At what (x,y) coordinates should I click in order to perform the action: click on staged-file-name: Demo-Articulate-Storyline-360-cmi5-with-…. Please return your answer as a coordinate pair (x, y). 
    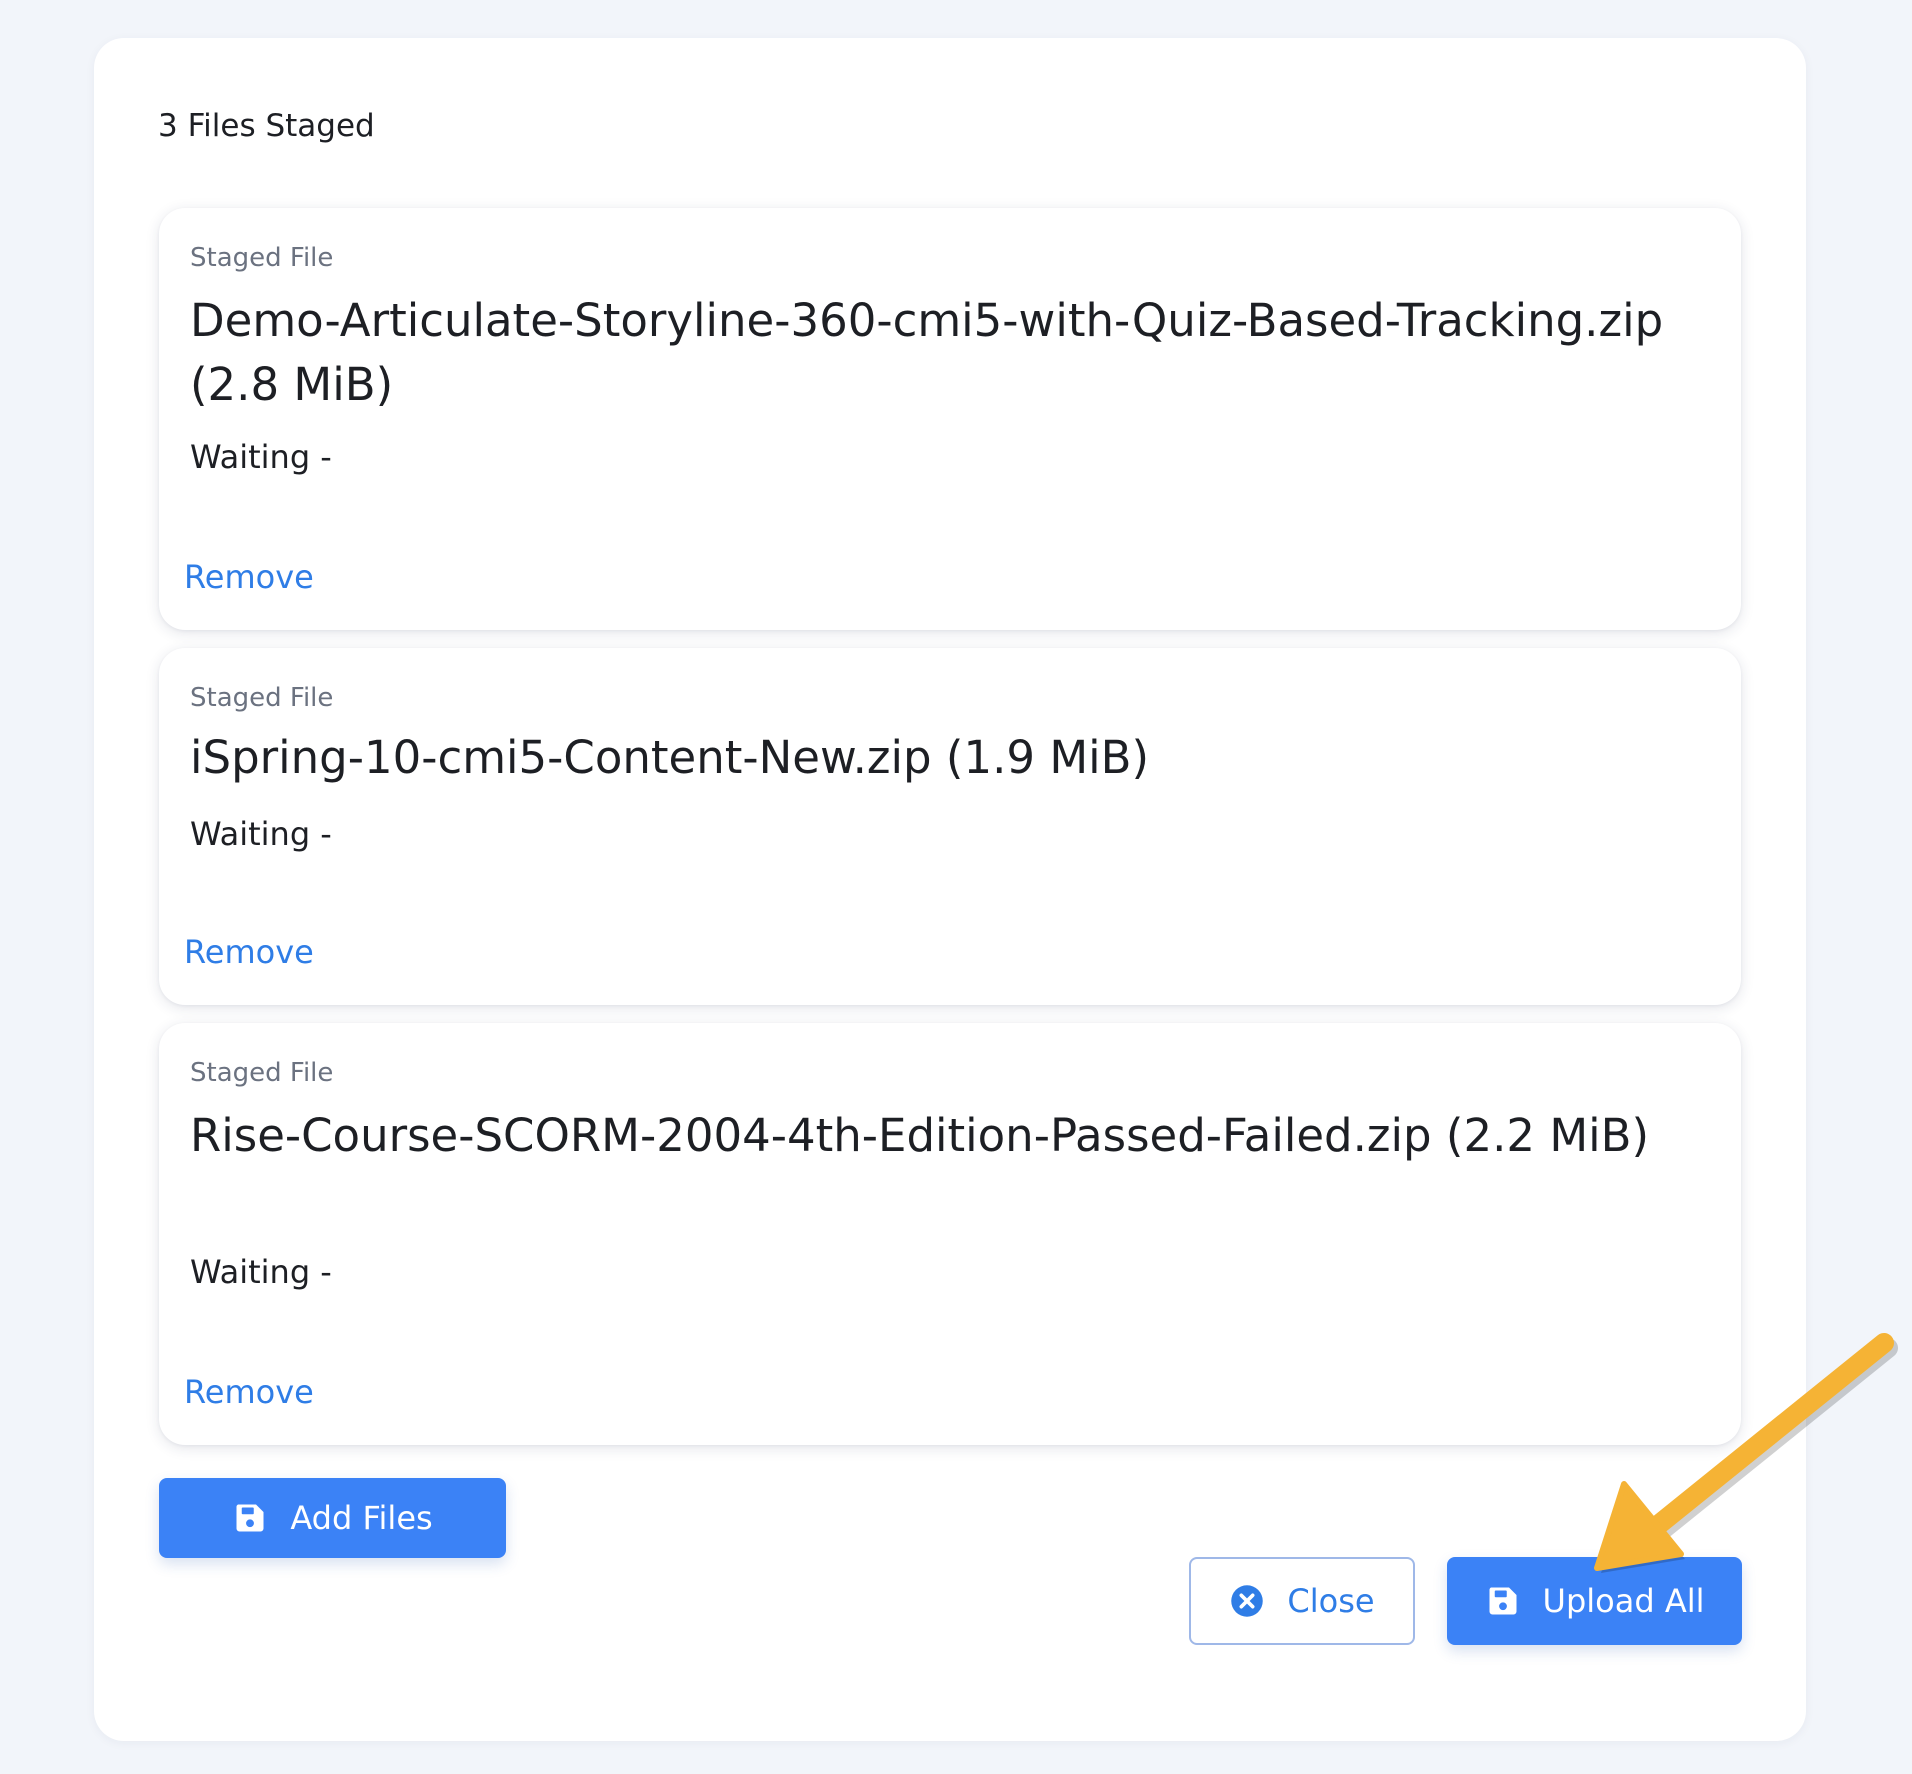
    Looking at the image, I should click on (927, 352).